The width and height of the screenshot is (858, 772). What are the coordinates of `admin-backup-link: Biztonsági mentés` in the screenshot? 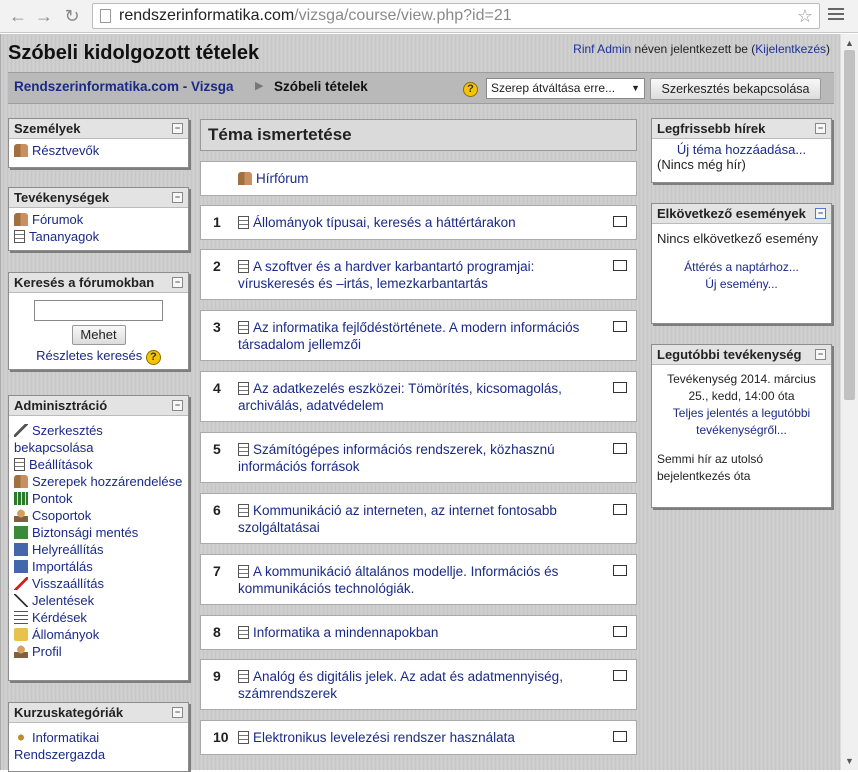 It's located at (98, 532).